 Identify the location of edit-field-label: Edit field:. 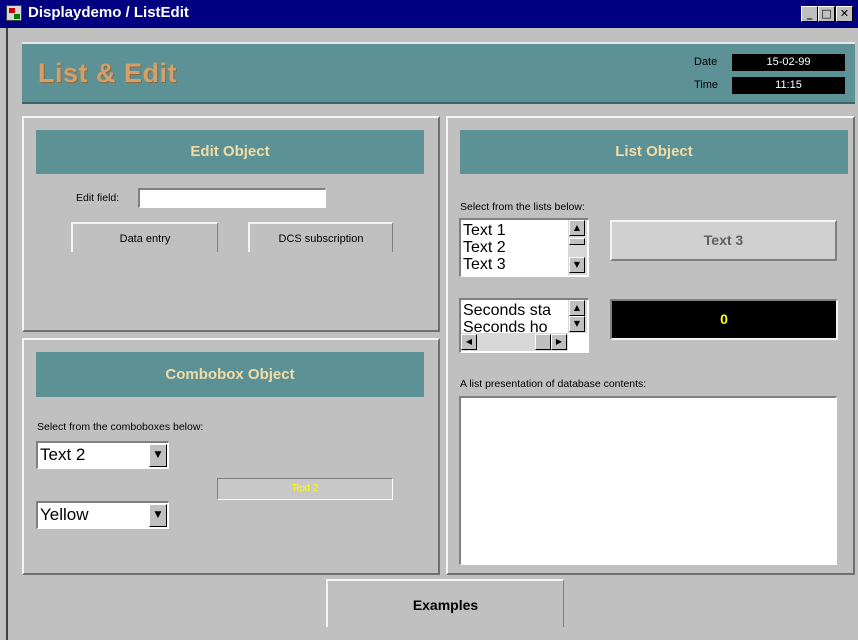
(98, 198).